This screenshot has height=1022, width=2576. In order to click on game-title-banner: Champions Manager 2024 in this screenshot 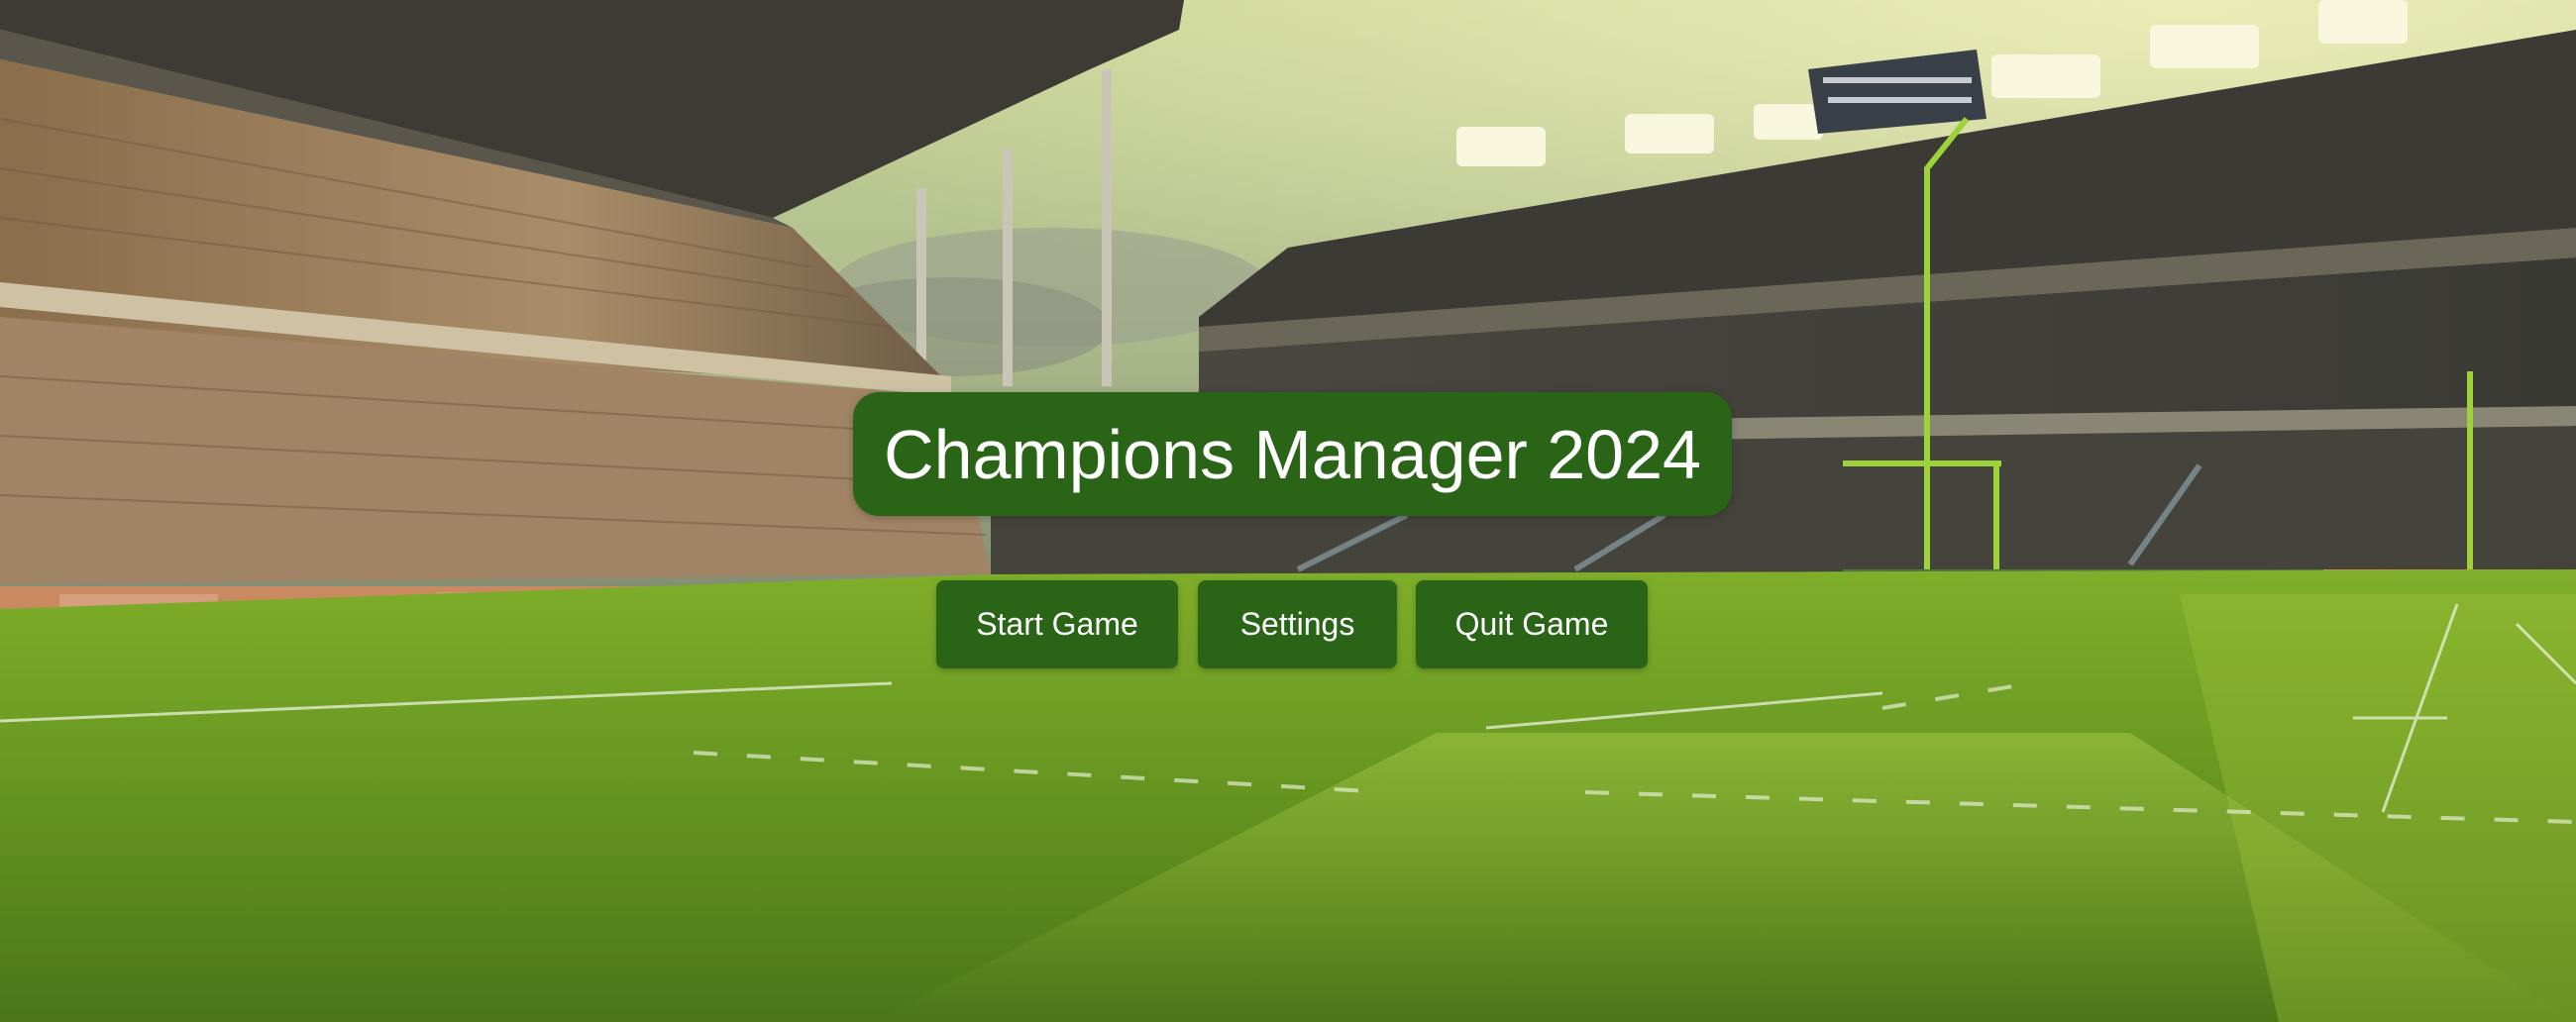, I will do `click(1292, 454)`.